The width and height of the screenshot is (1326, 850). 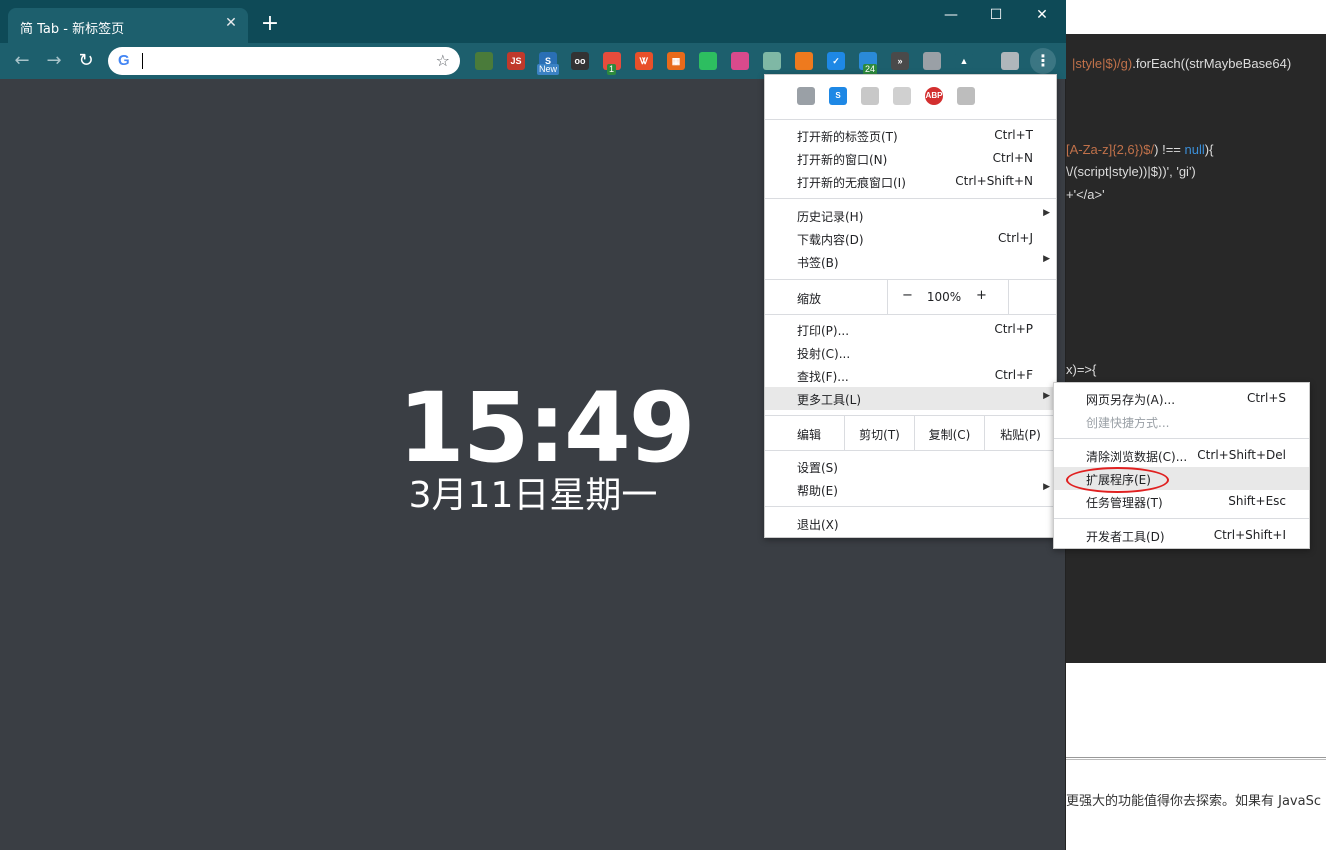 What do you see at coordinates (1032, 297) in the screenshot?
I see `fullscreen-button` at bounding box center [1032, 297].